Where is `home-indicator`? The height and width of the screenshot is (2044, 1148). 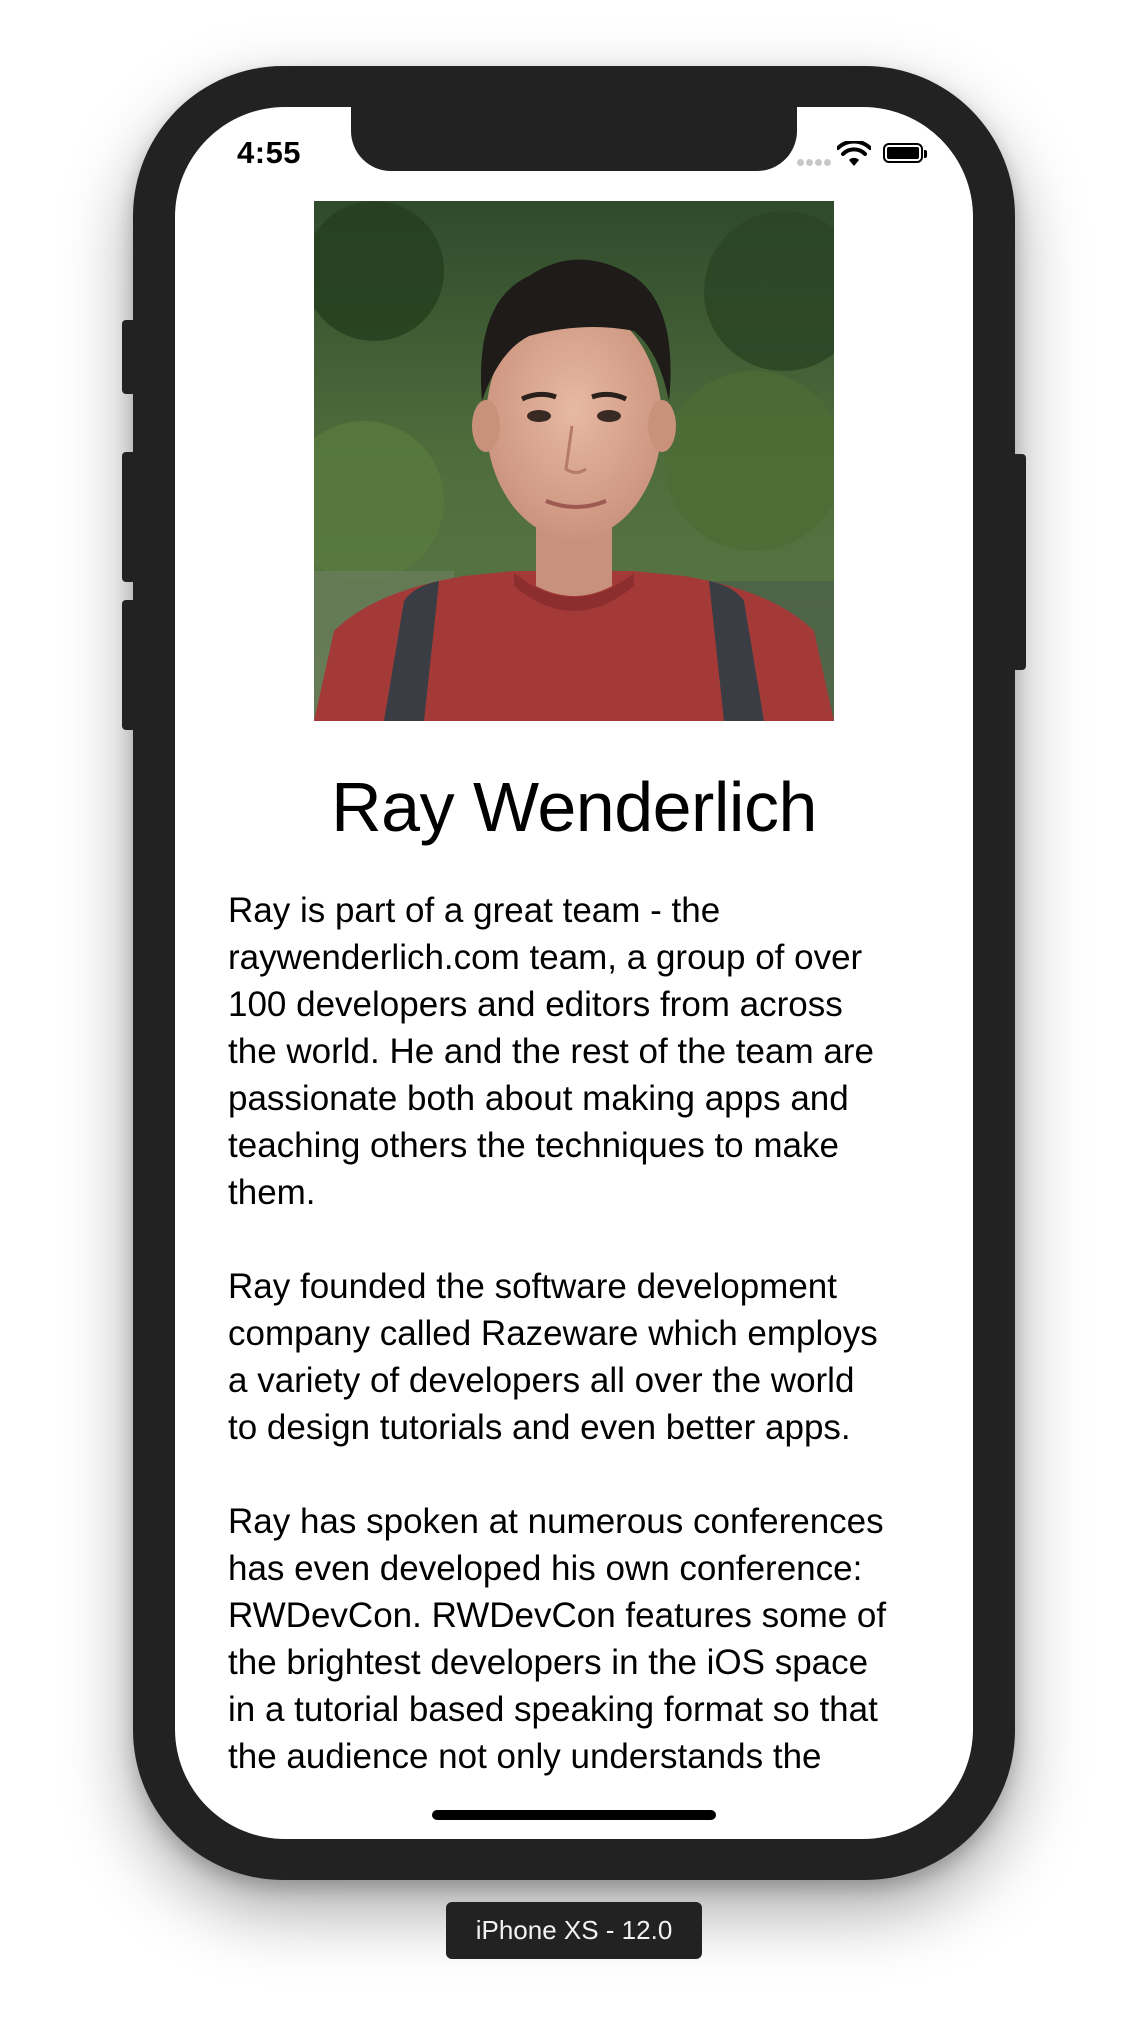
home-indicator is located at coordinates (574, 1815).